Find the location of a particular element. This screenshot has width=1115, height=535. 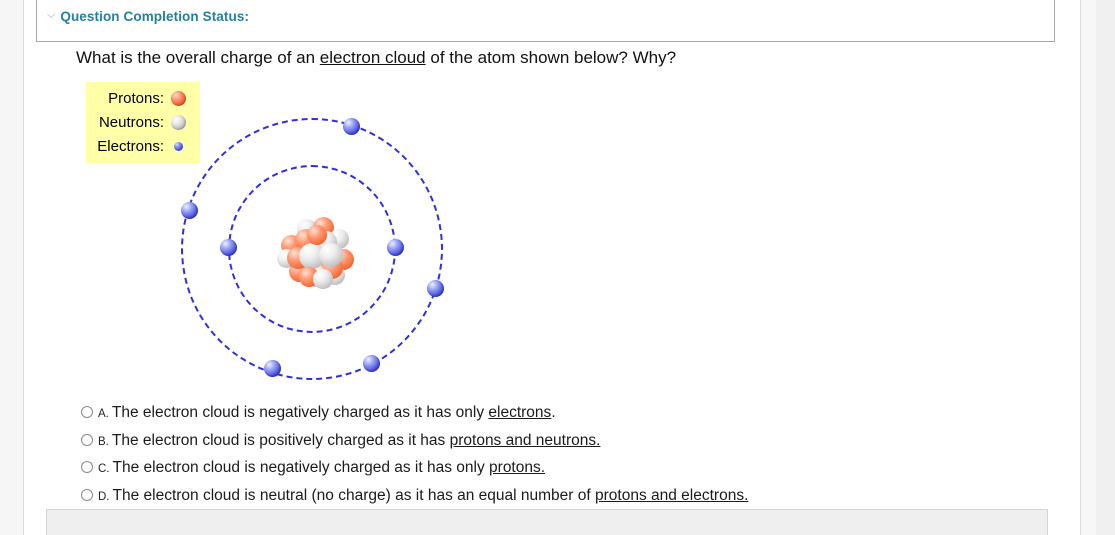

chevron-double-down-icon: ⌵ is located at coordinates (51, 15).